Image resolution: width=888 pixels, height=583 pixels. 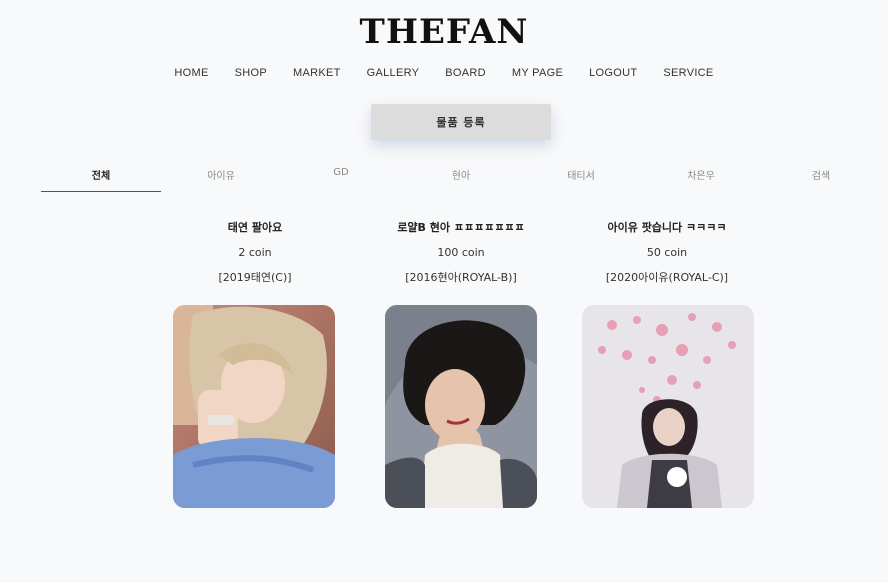 I want to click on product-title: 로얄B 현아 ㅍㅍㅍㅍㅍㅍㅍ, so click(x=461, y=227).